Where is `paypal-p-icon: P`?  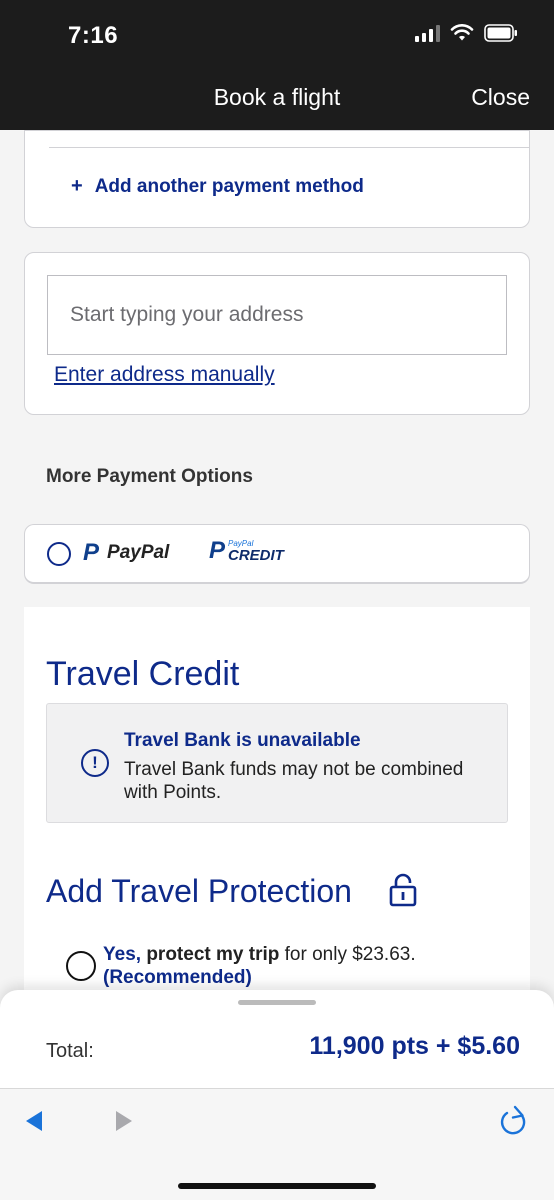
paypal-p-icon: P is located at coordinates (91, 552).